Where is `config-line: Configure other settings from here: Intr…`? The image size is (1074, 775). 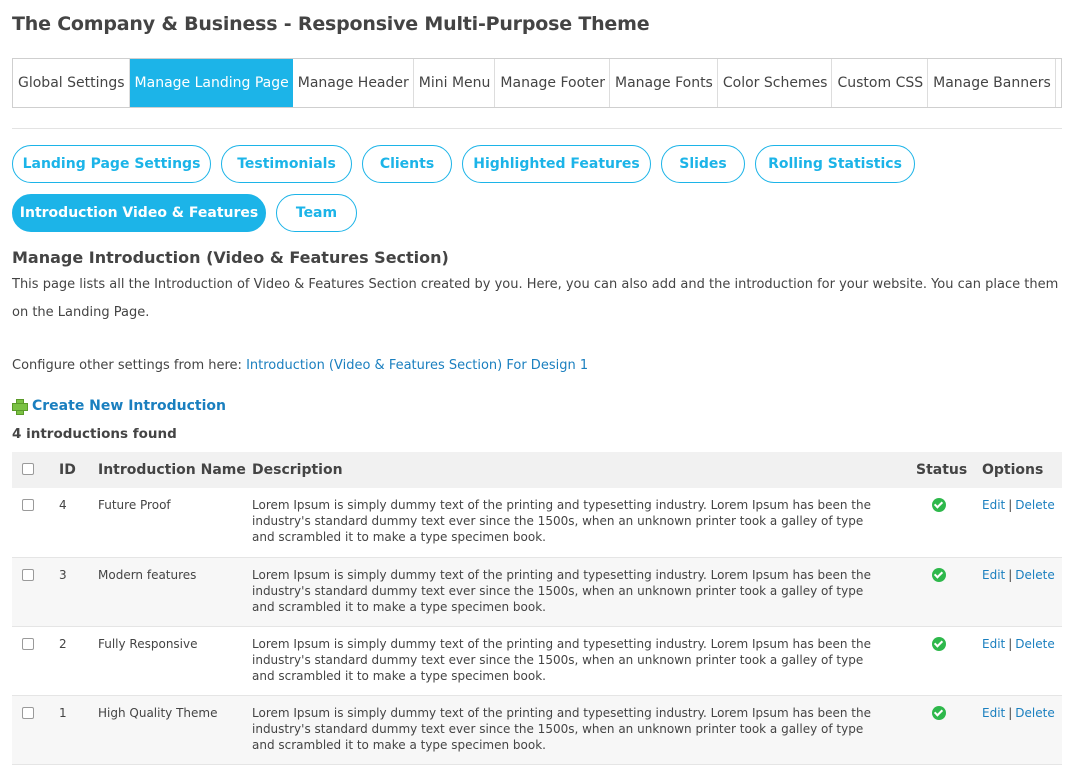 config-line: Configure other settings from here: Intr… is located at coordinates (300, 365).